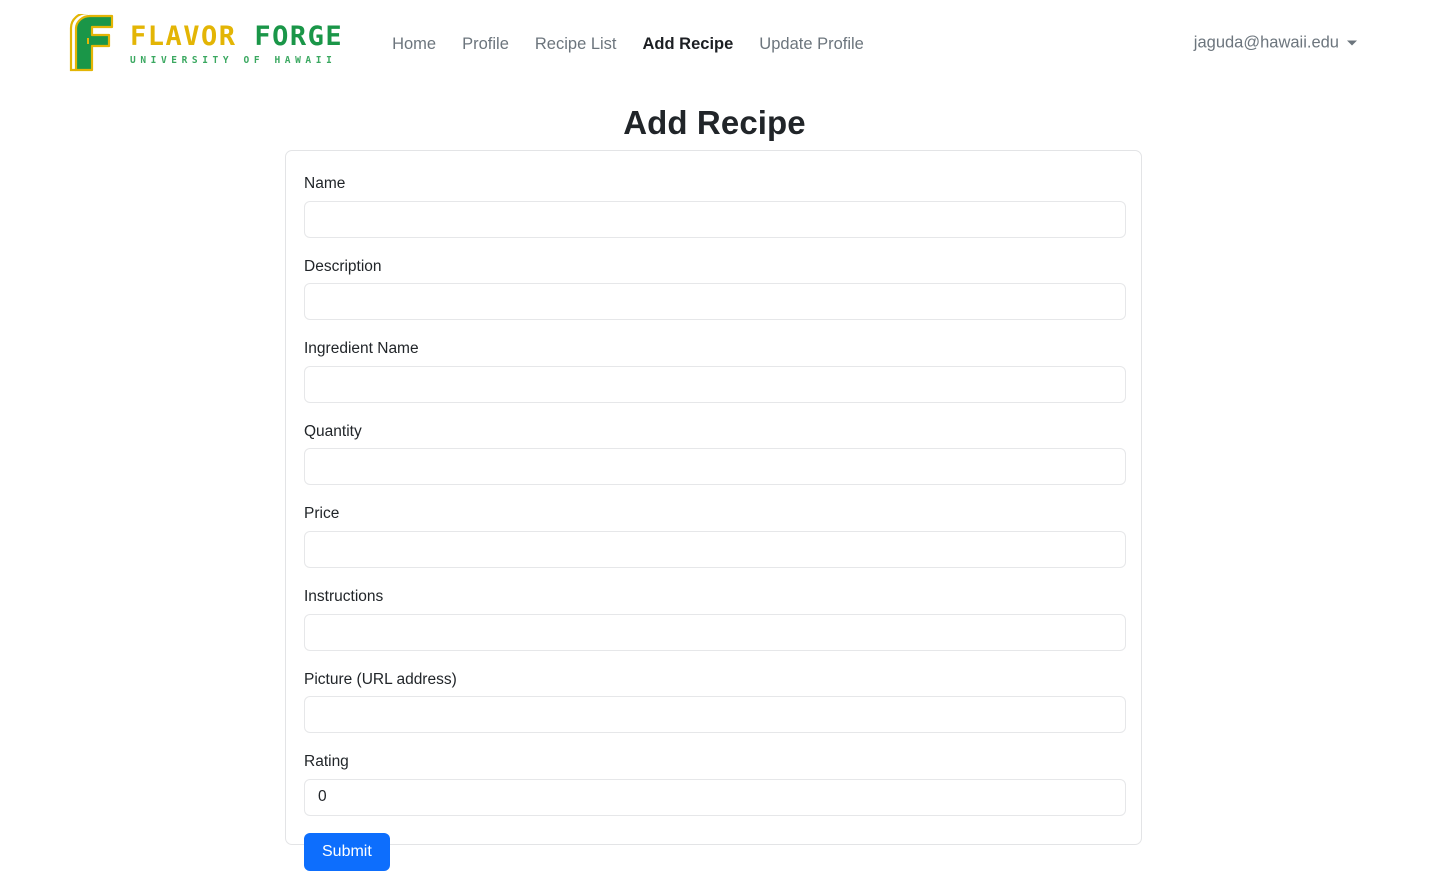 The width and height of the screenshot is (1429, 871). I want to click on label-rating: Rating, so click(326, 762).